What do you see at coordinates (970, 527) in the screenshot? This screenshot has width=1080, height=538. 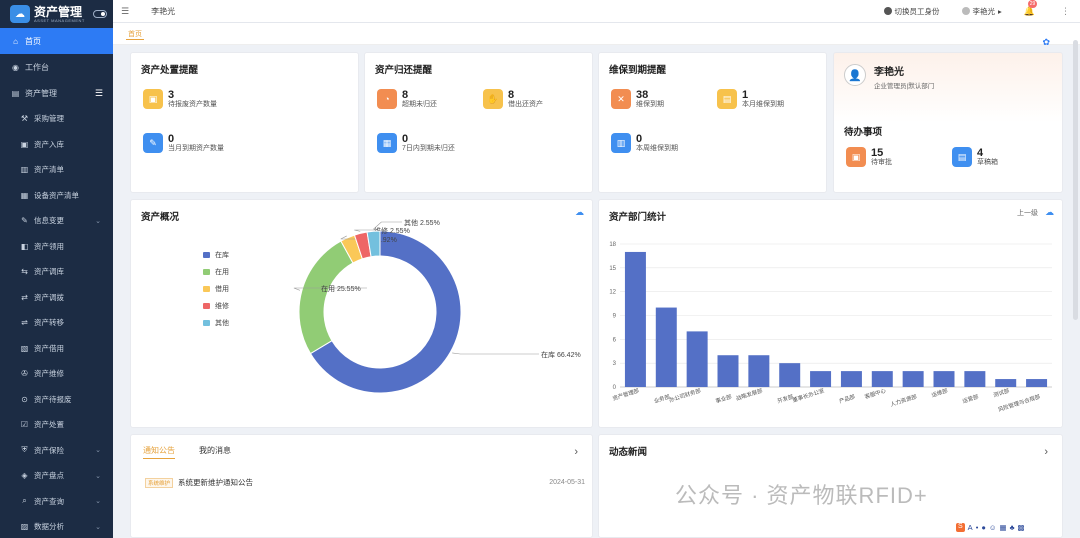 I see `ime-lang-icon: A` at bounding box center [970, 527].